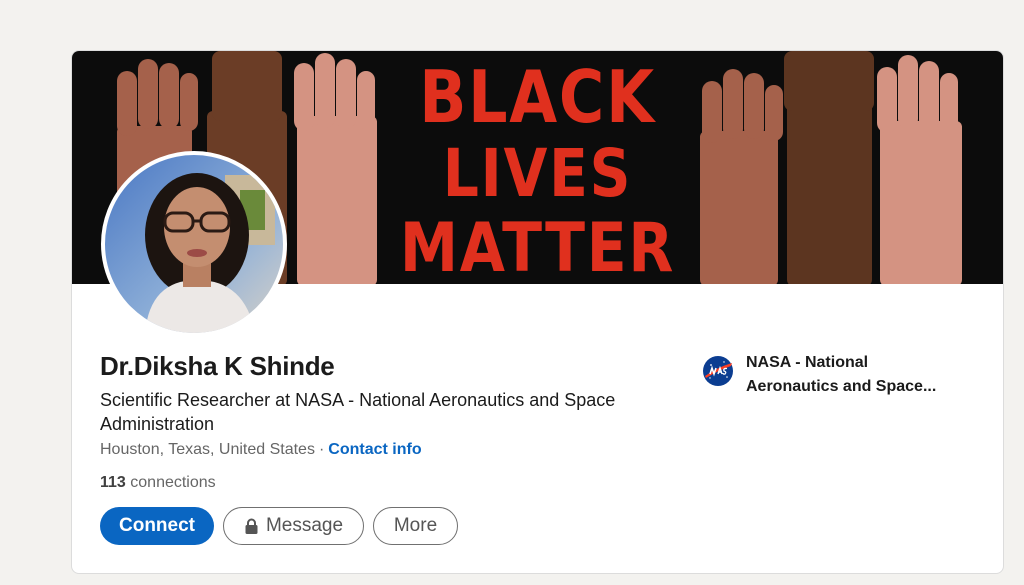 This screenshot has width=1024, height=585. What do you see at coordinates (157, 526) in the screenshot?
I see `connect-button: Connect` at bounding box center [157, 526].